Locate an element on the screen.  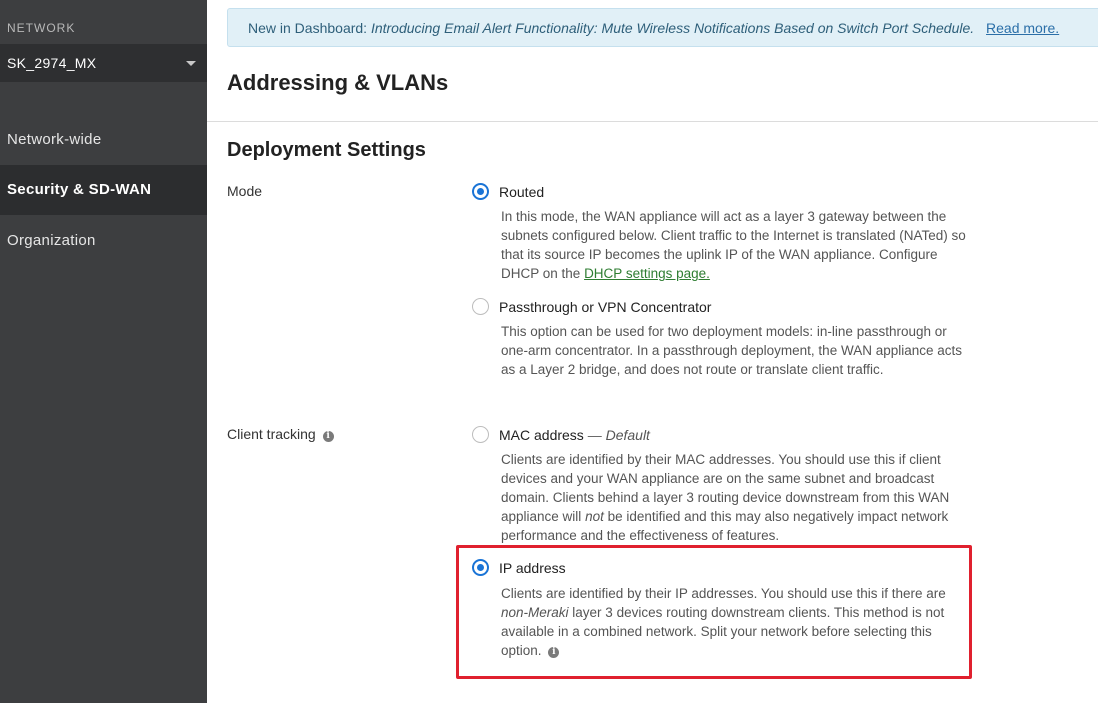
client-tracking-label: Client tracking i is located at coordinates (280, 434).